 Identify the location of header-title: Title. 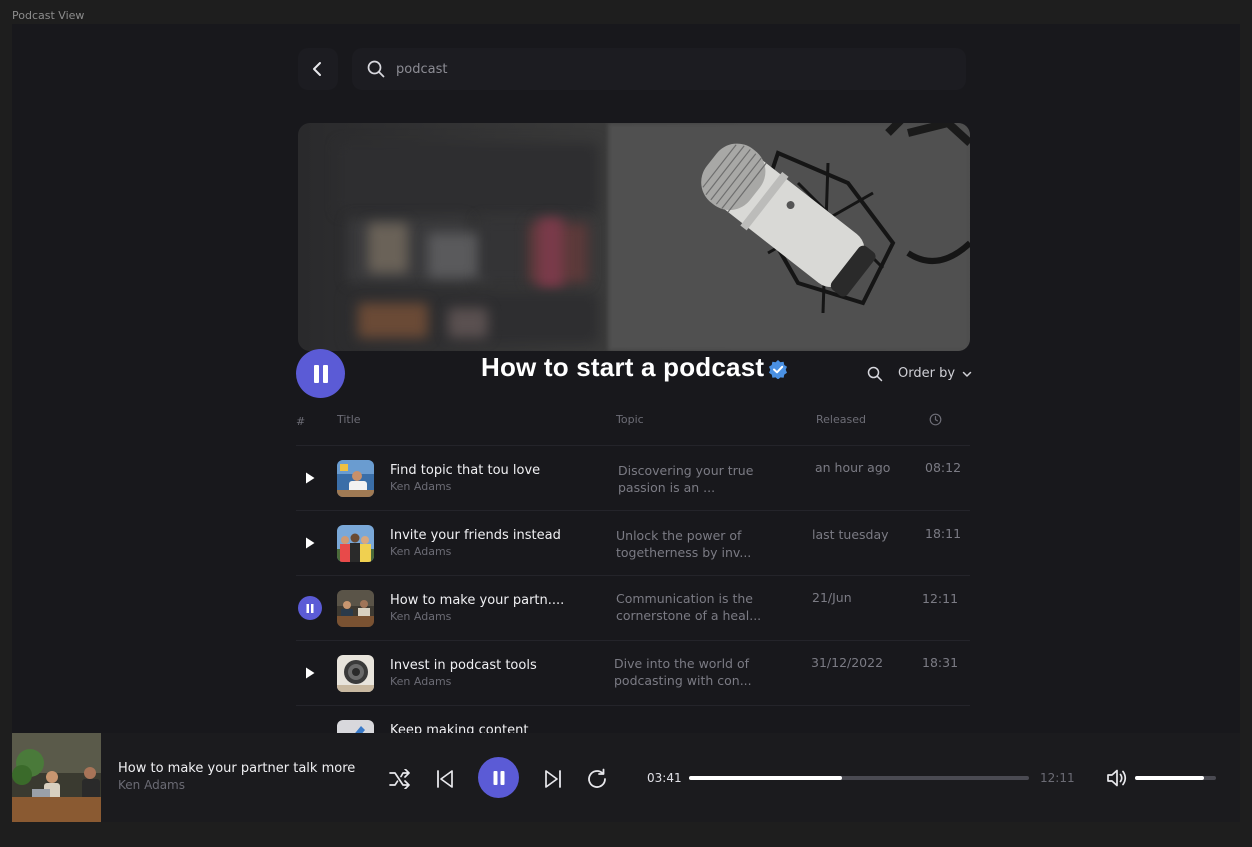
(349, 419).